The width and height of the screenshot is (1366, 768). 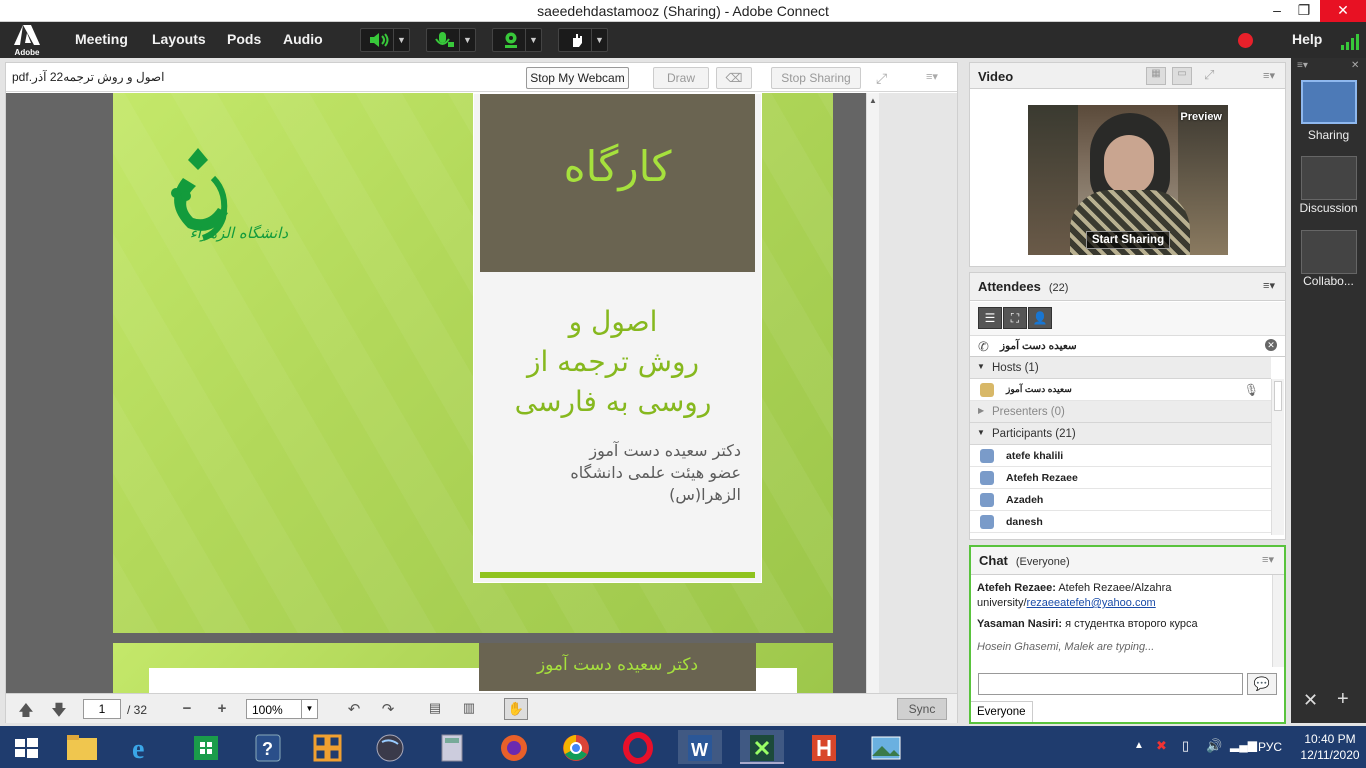 What do you see at coordinates (388, 709) in the screenshot?
I see `rotate-right-icon: ↷` at bounding box center [388, 709].